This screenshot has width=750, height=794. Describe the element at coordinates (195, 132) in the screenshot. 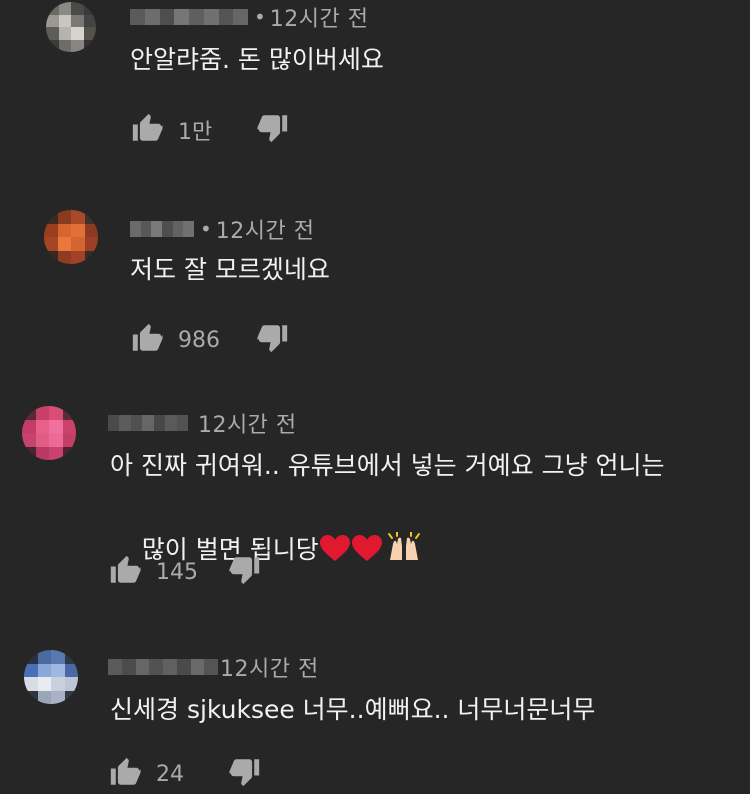

I see `like-count: 1만` at that location.